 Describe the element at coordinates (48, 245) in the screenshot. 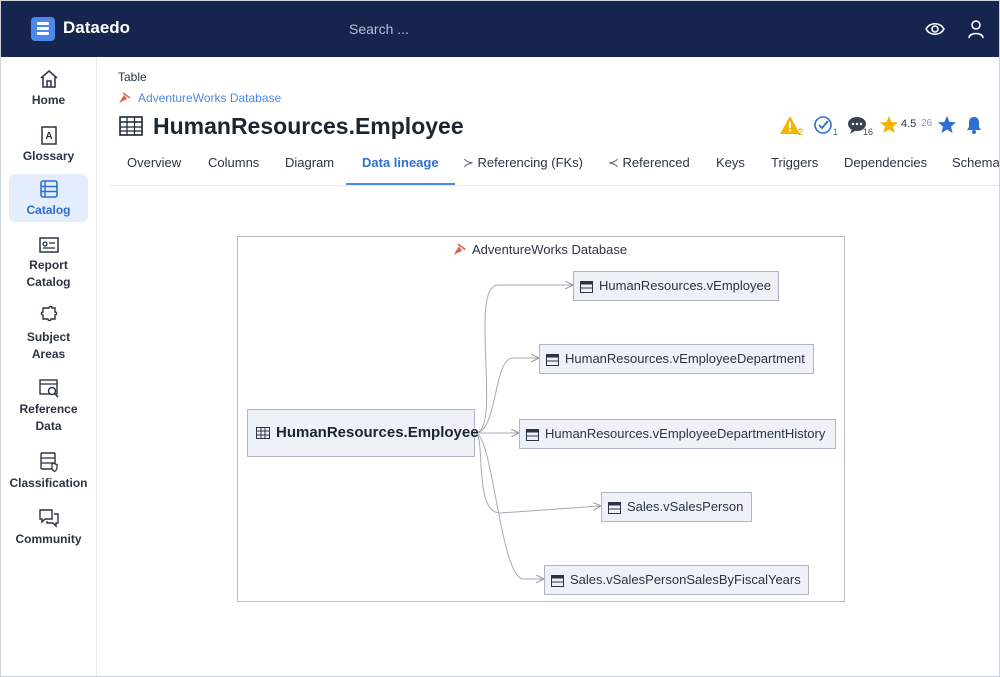

I see `report-catalog-icon` at that location.